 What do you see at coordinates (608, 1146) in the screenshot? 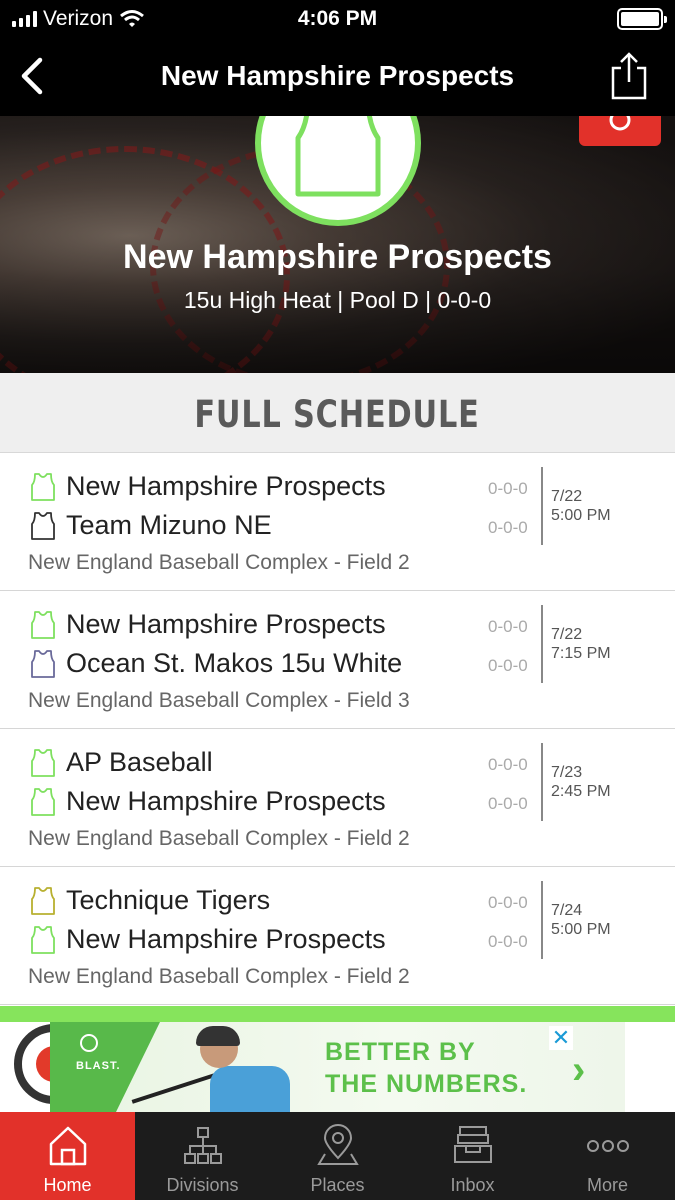
I see `more-icon` at bounding box center [608, 1146].